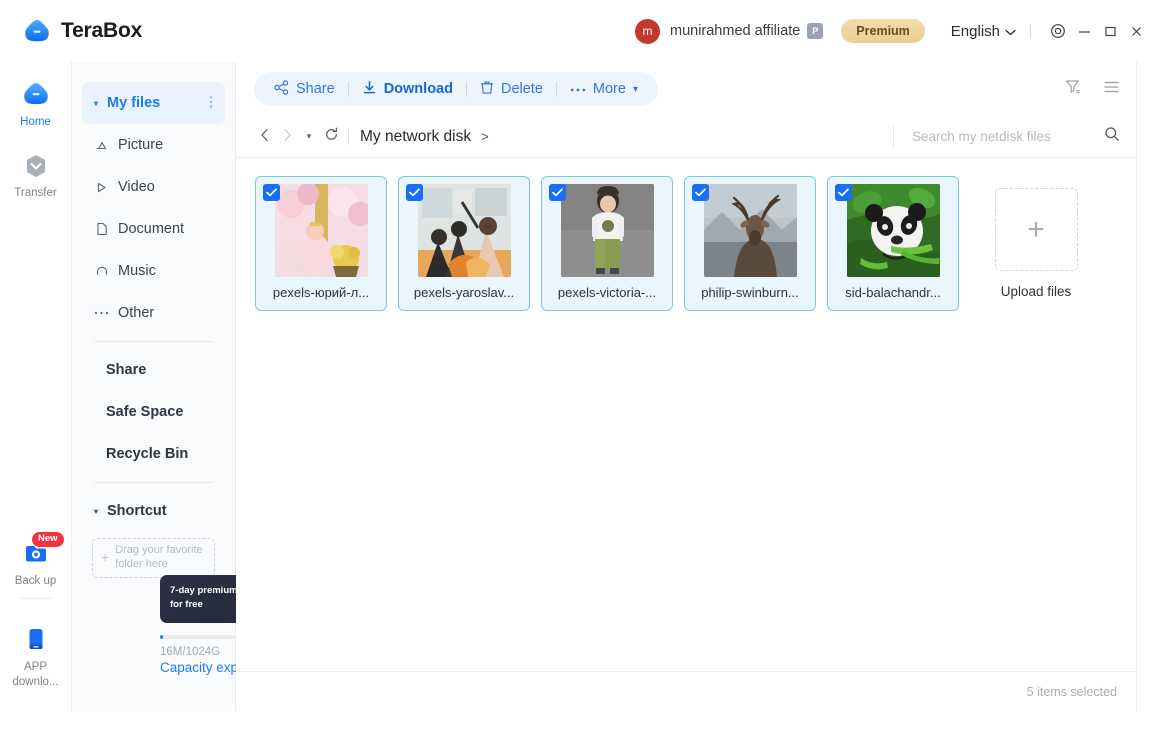 This screenshot has height=739, width=1167. Describe the element at coordinates (521, 89) in the screenshot. I see `delete-label: Delete` at that location.